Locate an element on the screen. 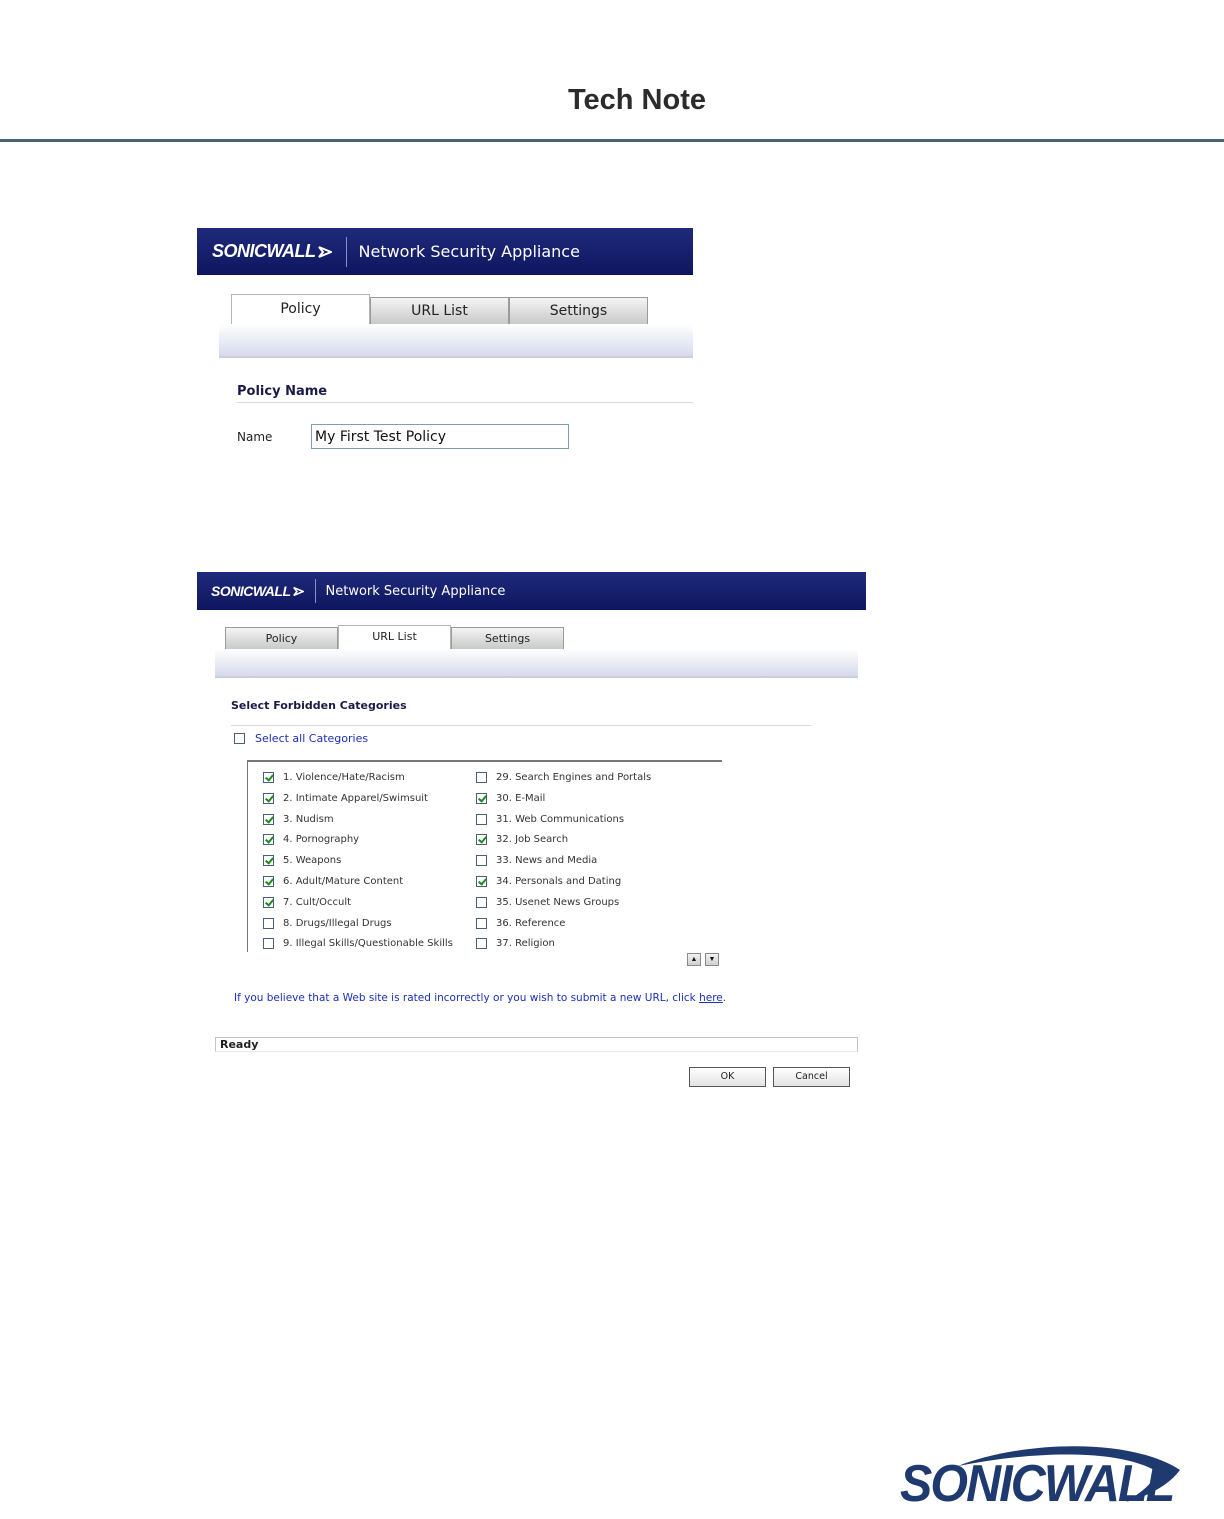 This screenshot has height=1519, width=1224. select-all-checkbox is located at coordinates (239, 738).